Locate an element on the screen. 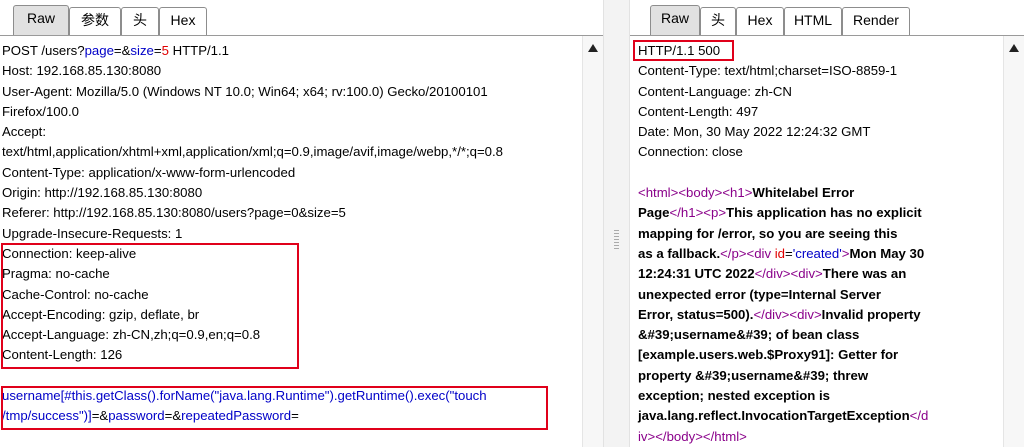 This screenshot has height=447, width=1024. response-line: HTTP/1.1 500 is located at coordinates (819, 51).